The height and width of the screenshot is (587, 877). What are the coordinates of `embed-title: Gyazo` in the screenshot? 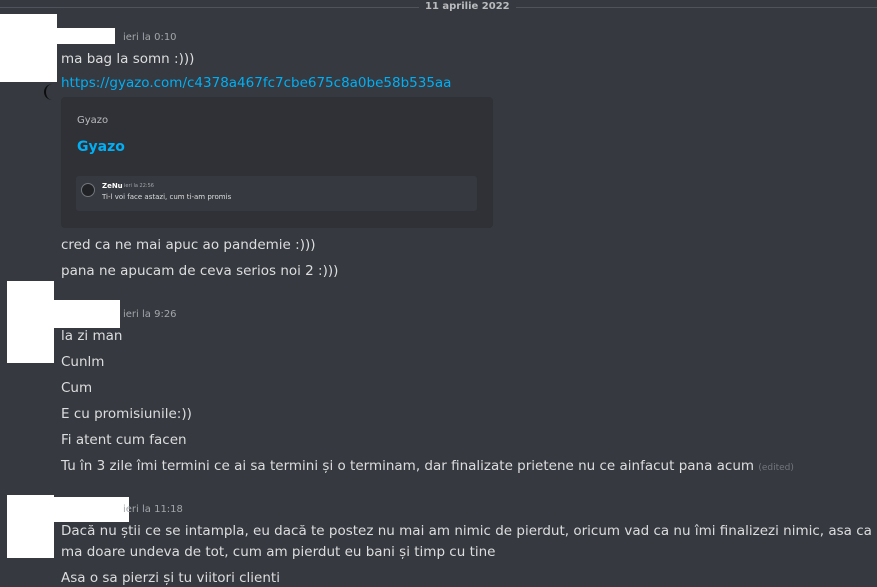 It's located at (101, 147).